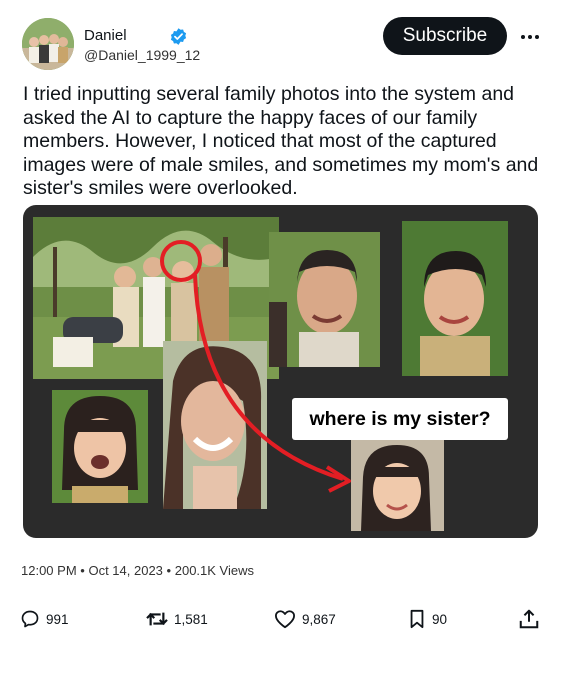 This screenshot has height=675, width=561. Describe the element at coordinates (49, 570) in the screenshot. I see `post-time: 12:00 PM` at that location.